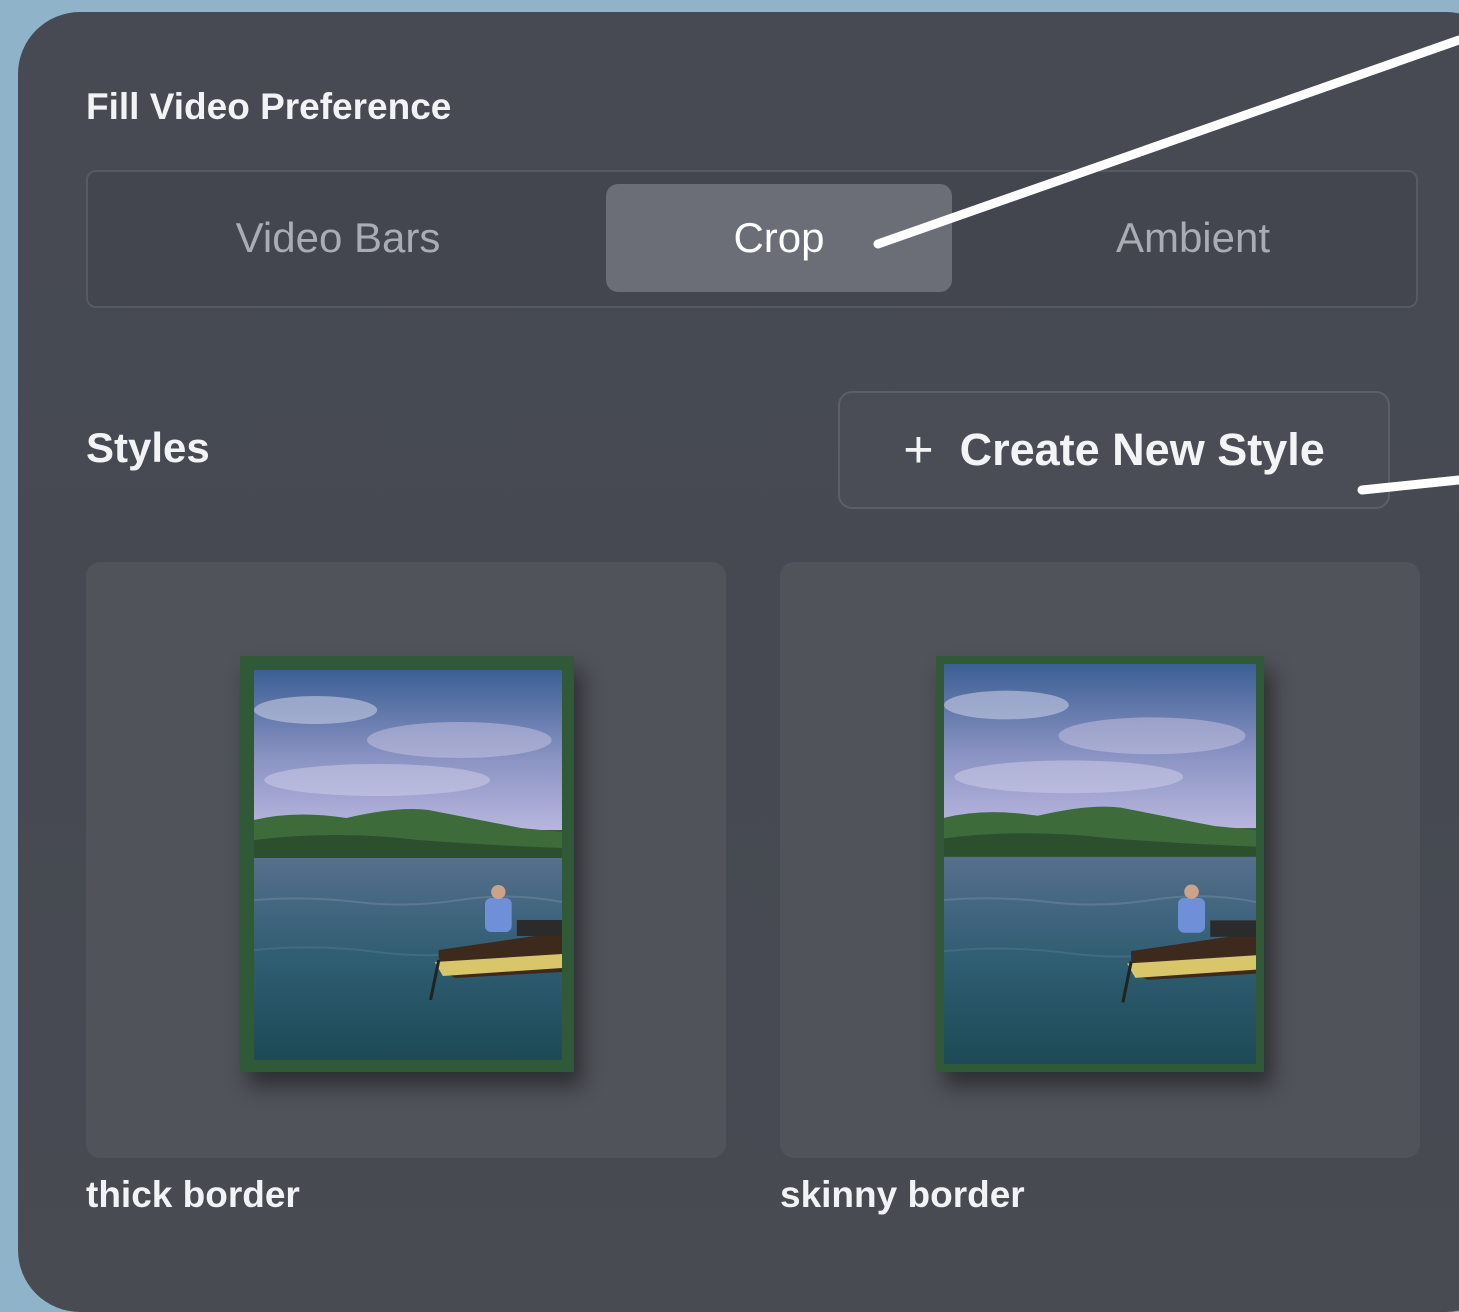  Describe the element at coordinates (338, 238) in the screenshot. I see `option-video-bars: Video Bars` at that location.